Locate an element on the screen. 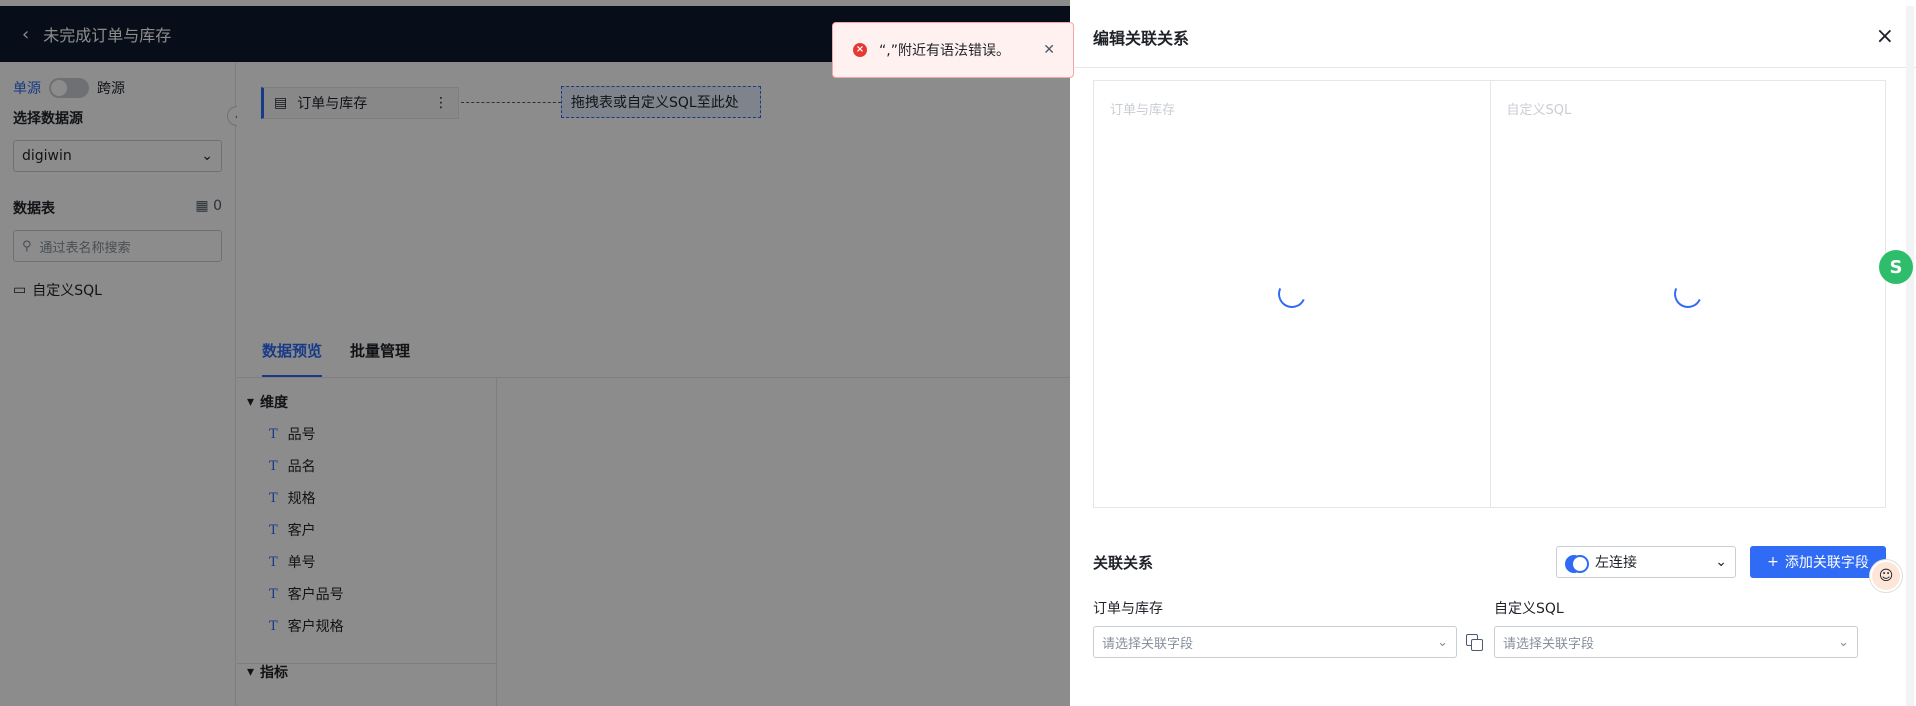 The image size is (1916, 706). right-field-select: 请选择关联字段 ⌄ is located at coordinates (1676, 642).